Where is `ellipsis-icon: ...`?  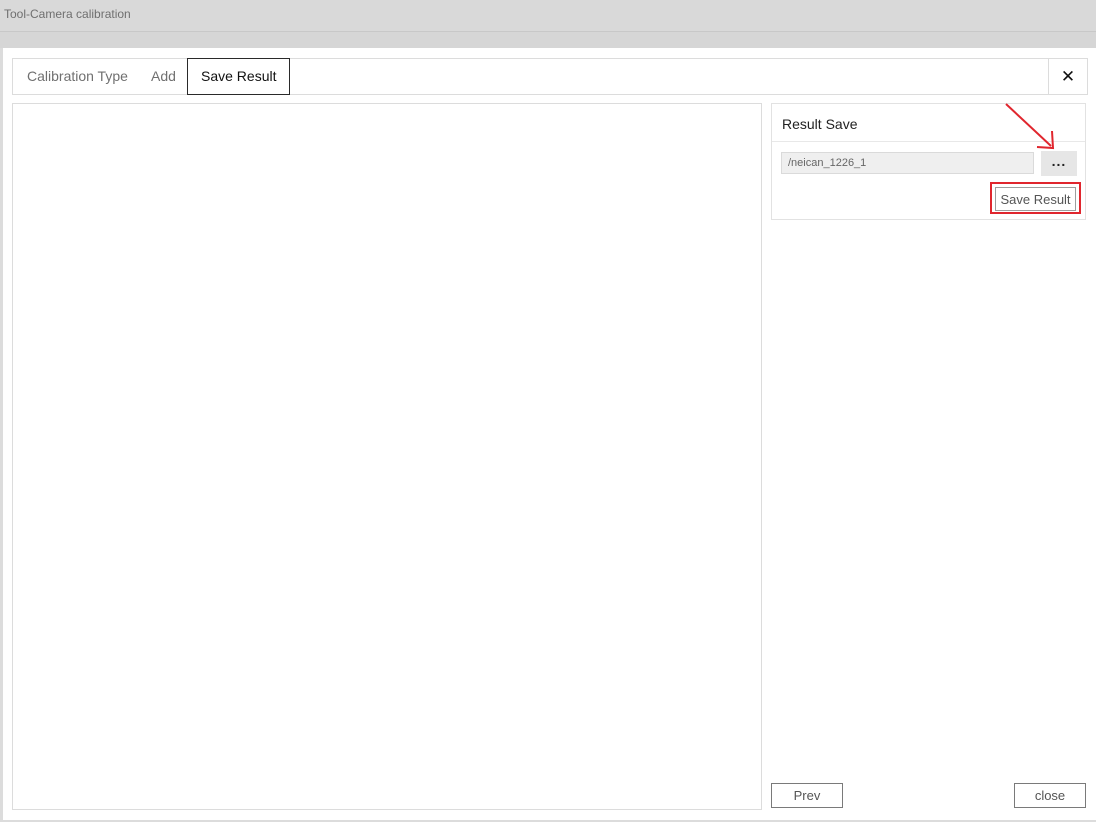 ellipsis-icon: ... is located at coordinates (1059, 160).